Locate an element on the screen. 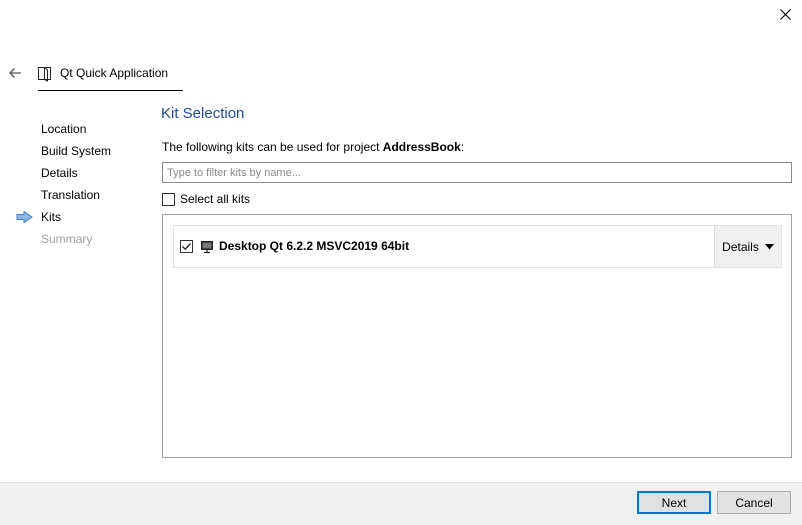 Image resolution: width=802 pixels, height=525 pixels. step-location: Location is located at coordinates (75, 129).